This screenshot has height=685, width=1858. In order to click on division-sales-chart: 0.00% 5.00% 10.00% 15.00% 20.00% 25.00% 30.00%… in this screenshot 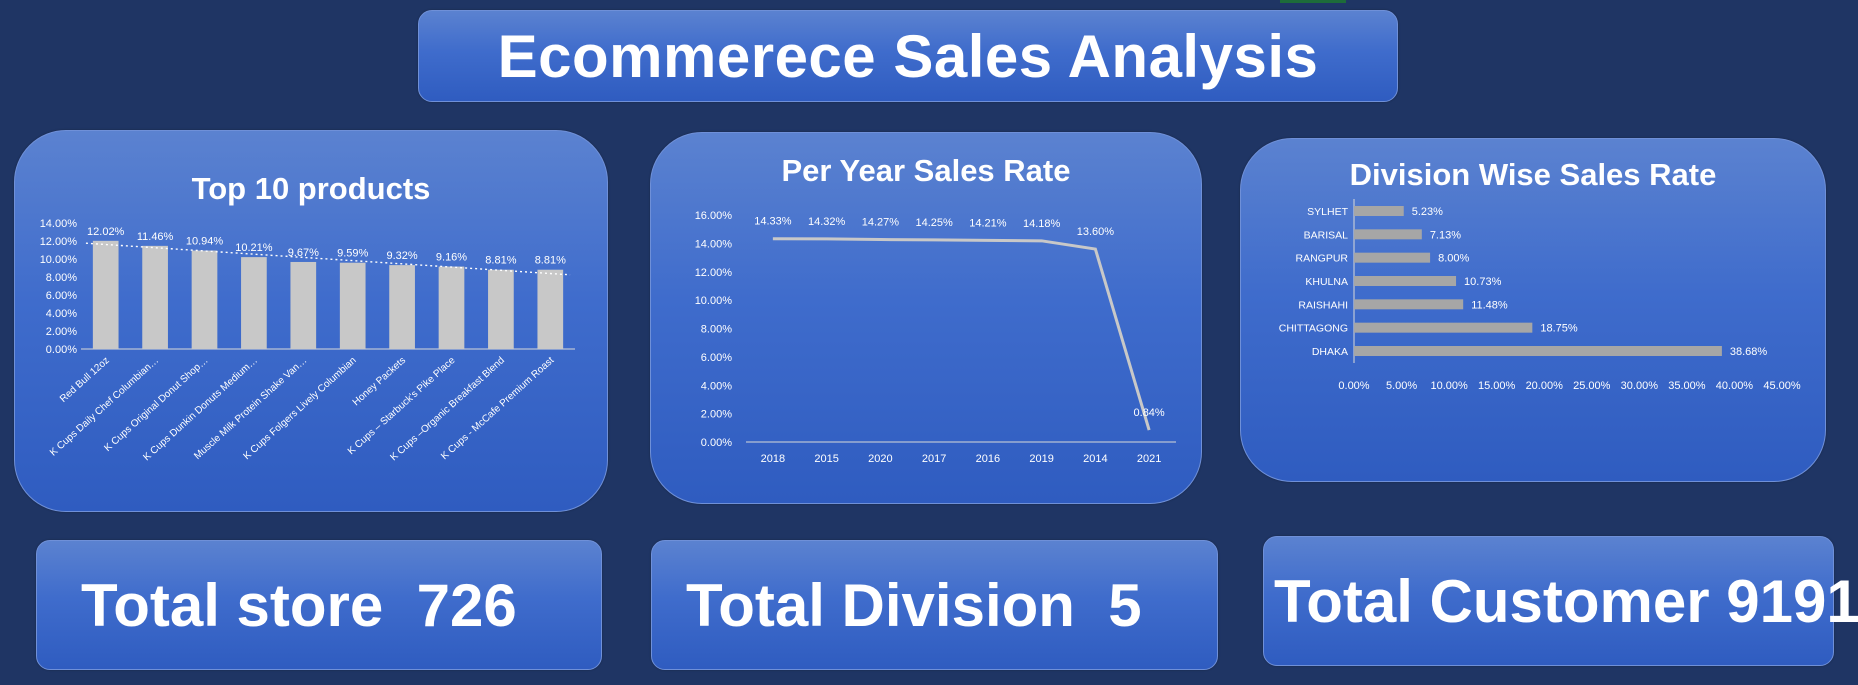, I will do `click(1540, 295)`.